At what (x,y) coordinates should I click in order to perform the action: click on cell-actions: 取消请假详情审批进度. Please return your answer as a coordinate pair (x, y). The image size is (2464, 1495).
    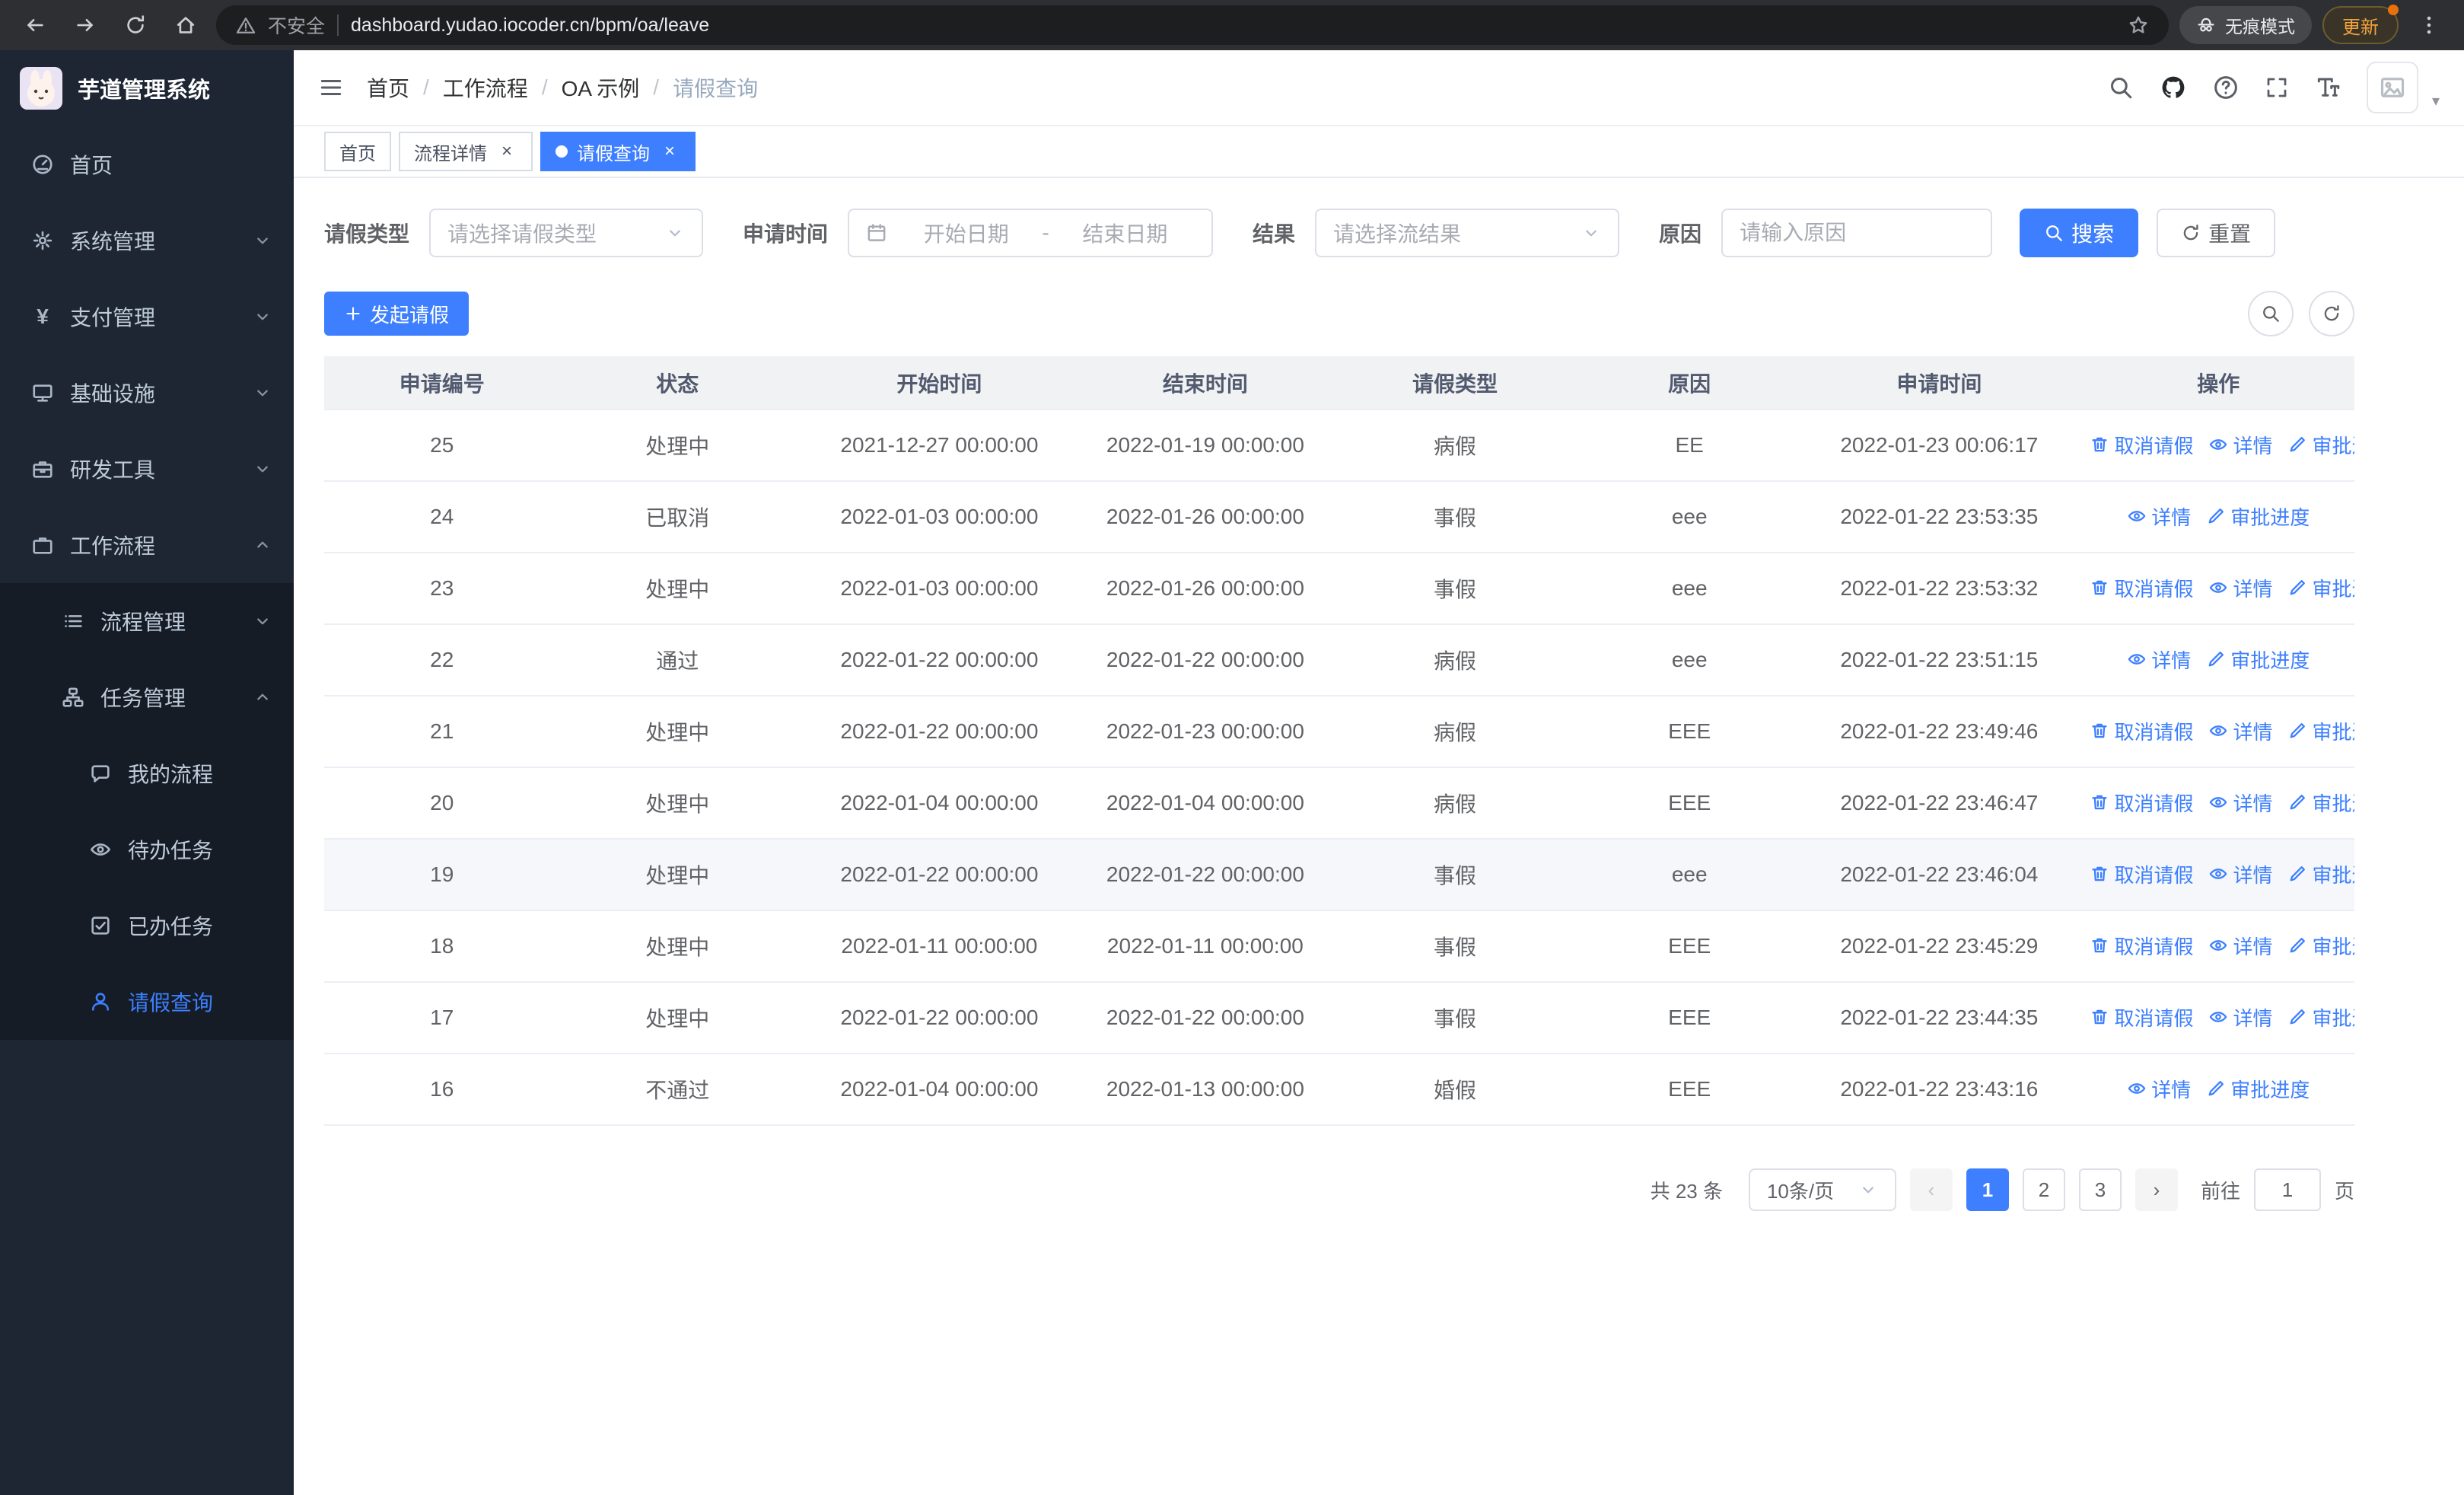
    Looking at the image, I should click on (2218, 446).